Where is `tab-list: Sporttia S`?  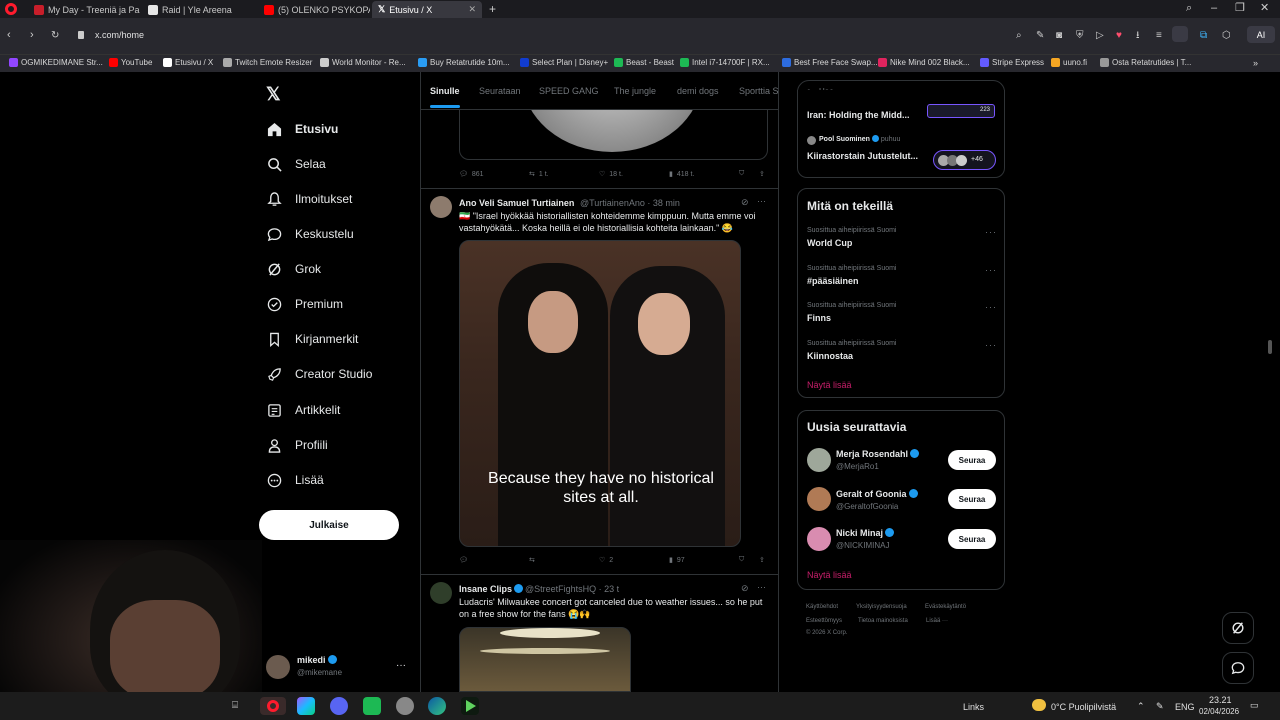
tab-list: Sporttia S is located at coordinates (758, 91).